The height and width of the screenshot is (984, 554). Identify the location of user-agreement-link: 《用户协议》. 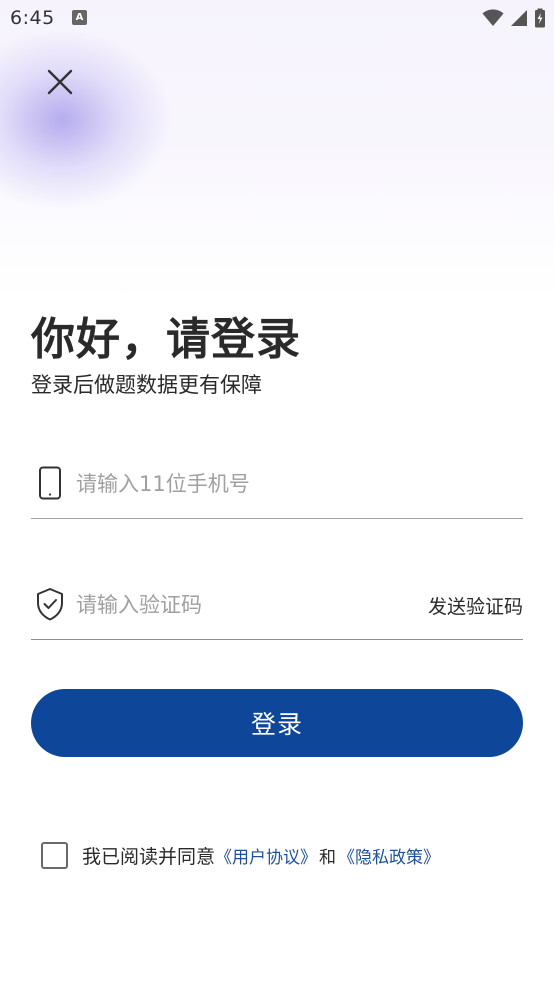
(266, 855).